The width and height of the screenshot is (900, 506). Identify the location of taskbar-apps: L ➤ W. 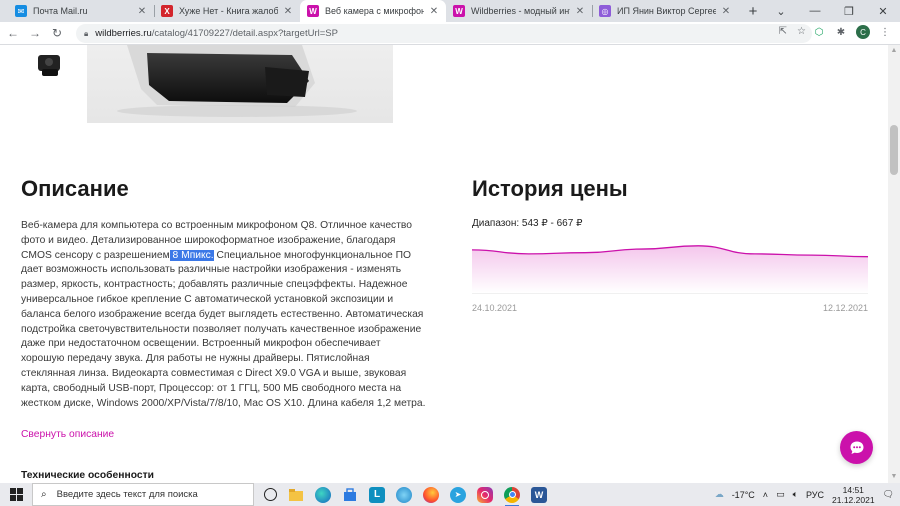
(405, 496).